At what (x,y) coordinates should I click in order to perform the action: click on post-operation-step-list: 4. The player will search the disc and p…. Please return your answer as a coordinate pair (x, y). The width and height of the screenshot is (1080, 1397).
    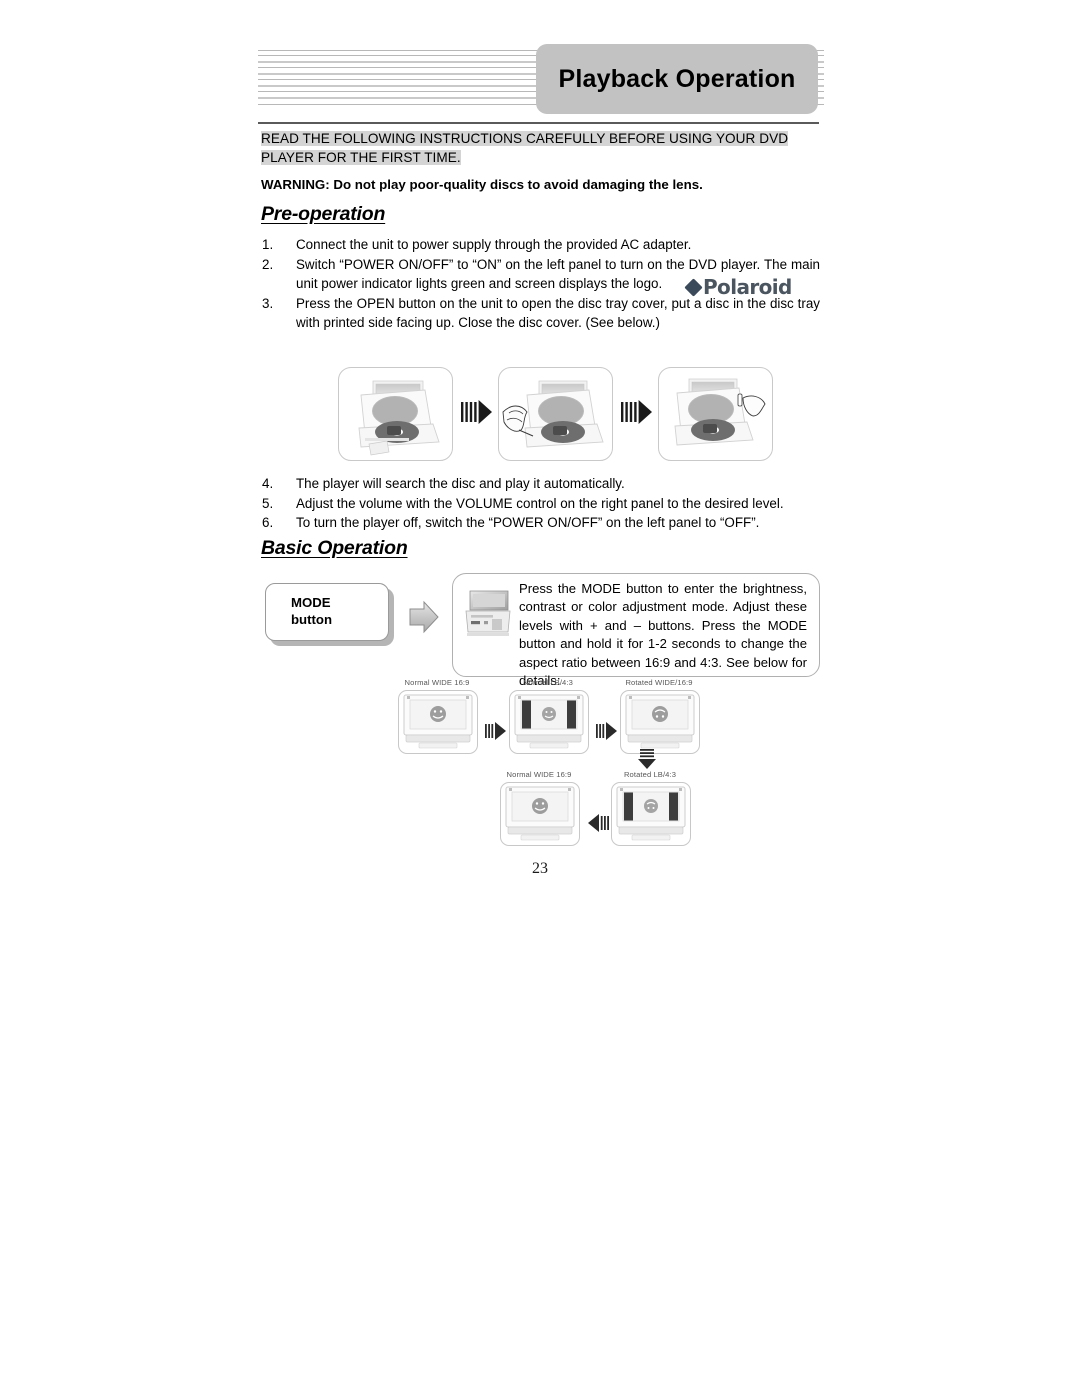
    Looking at the image, I should click on (539, 503).